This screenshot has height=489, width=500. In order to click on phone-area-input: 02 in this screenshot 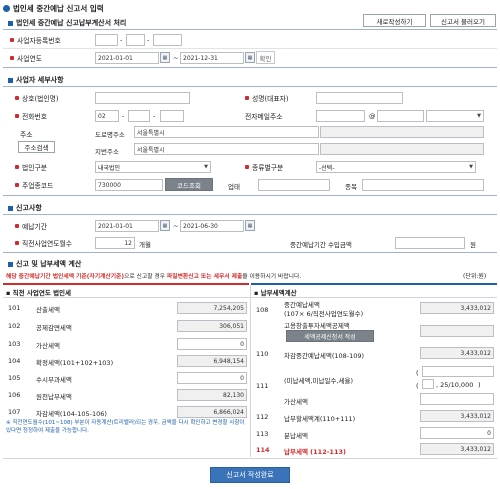, I will do `click(107, 116)`.